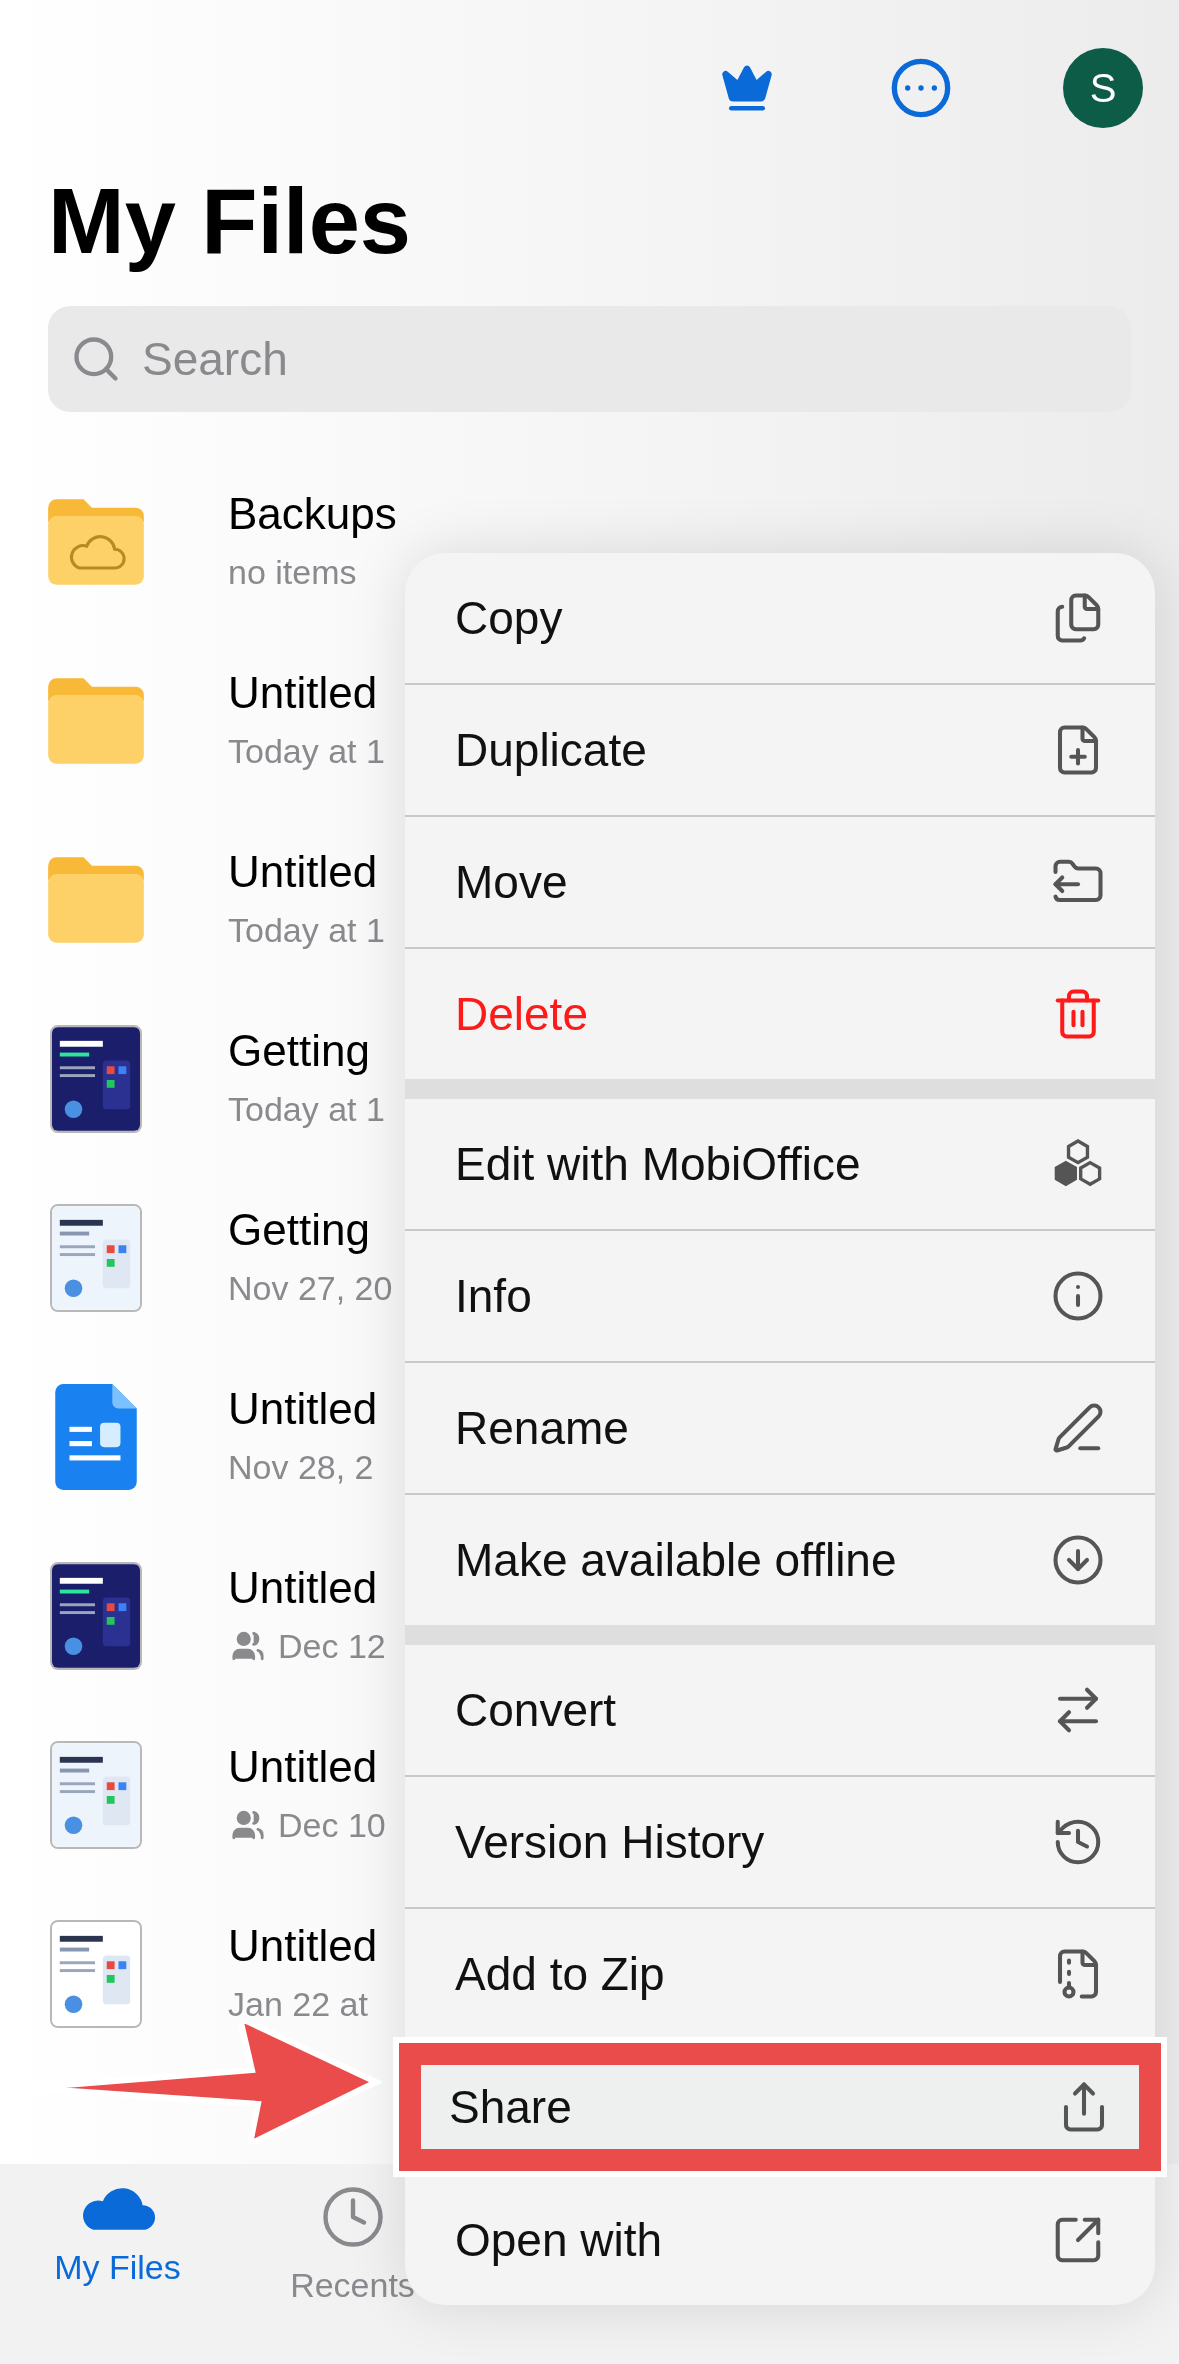 This screenshot has width=1179, height=2364. What do you see at coordinates (780, 618) in the screenshot?
I see `menu-item: Copy` at bounding box center [780, 618].